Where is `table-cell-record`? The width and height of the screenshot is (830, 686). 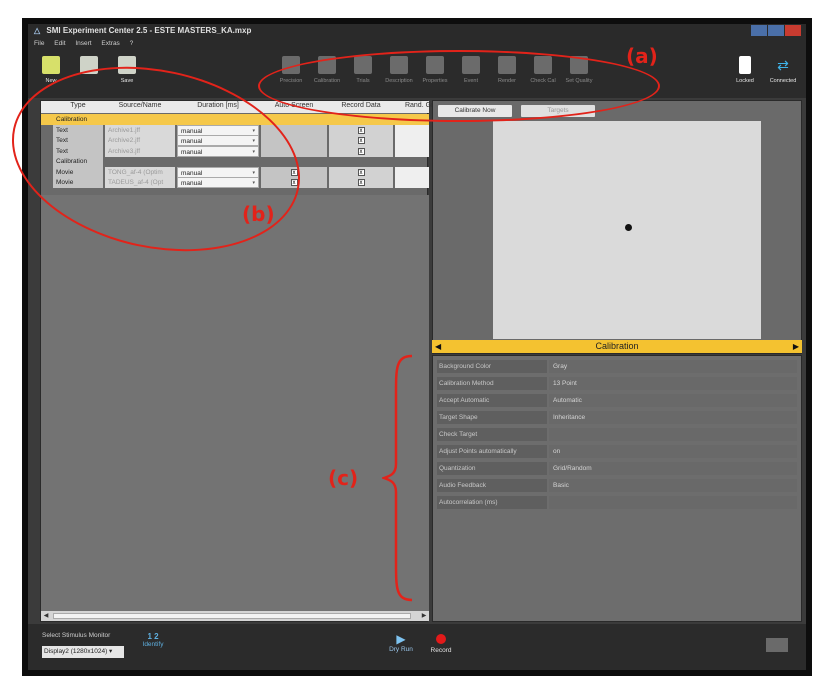
table-cell-record is located at coordinates (361, 161).